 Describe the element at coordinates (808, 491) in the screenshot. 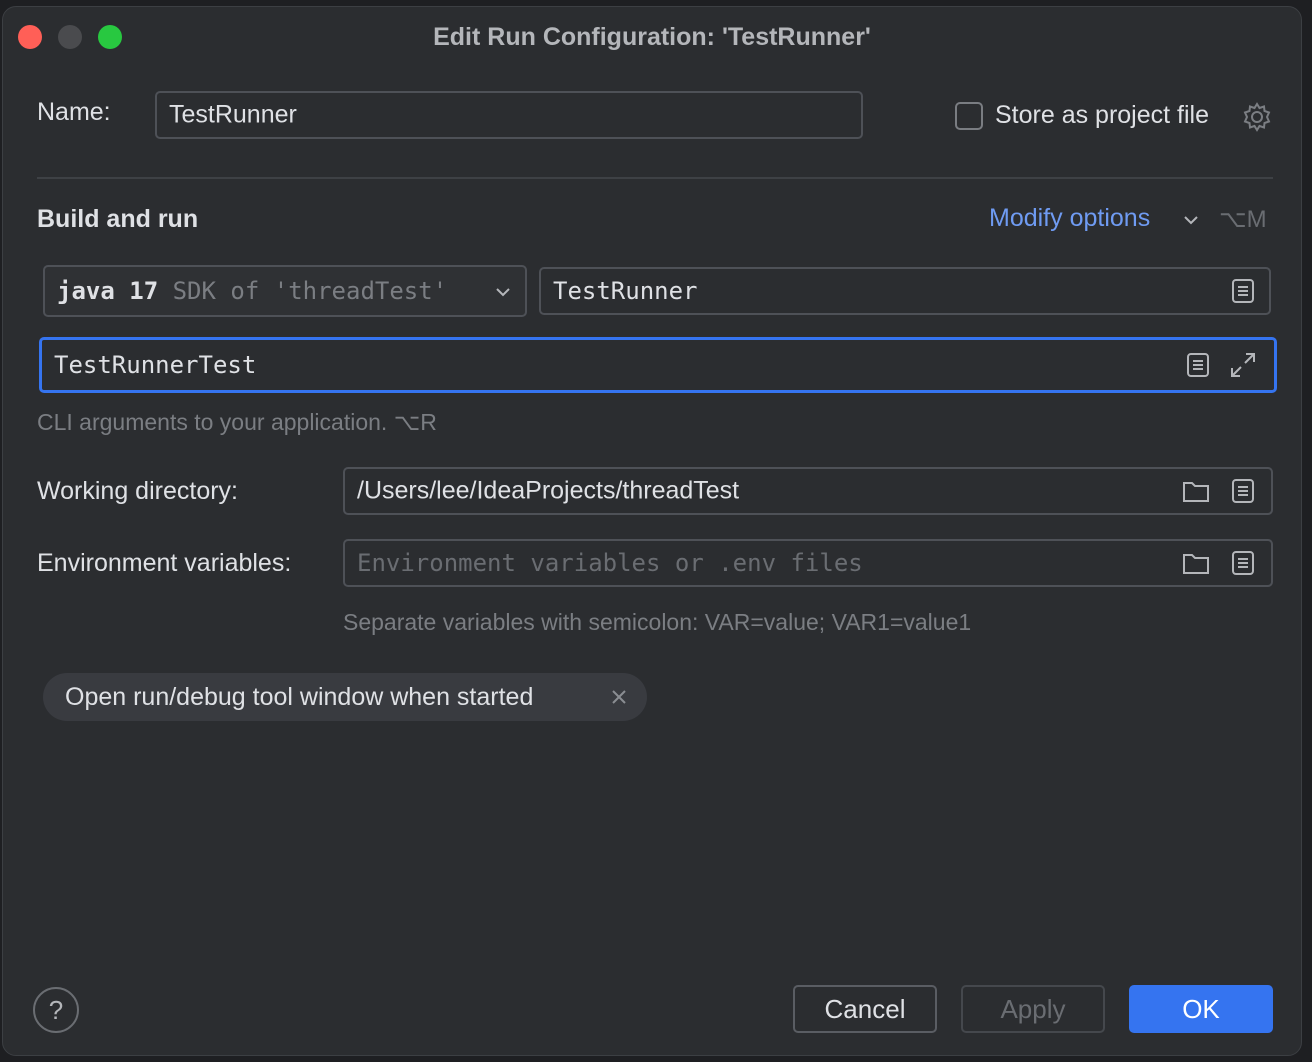

I see `working-directory-input: /Users/lee/IdeaProjects/threadTest` at that location.